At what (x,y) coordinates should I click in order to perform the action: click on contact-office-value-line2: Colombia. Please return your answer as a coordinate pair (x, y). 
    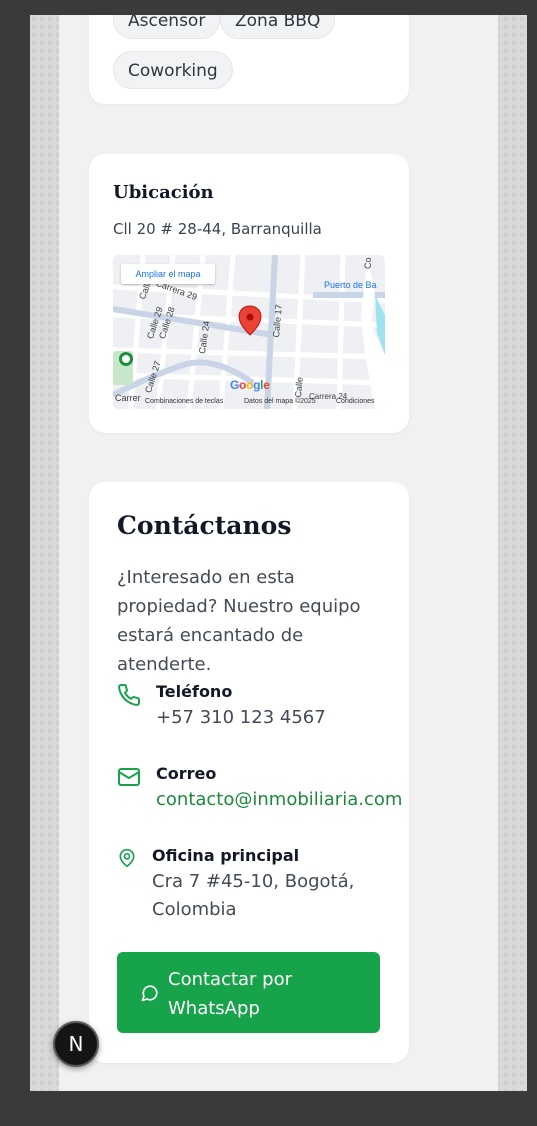
    Looking at the image, I should click on (194, 909).